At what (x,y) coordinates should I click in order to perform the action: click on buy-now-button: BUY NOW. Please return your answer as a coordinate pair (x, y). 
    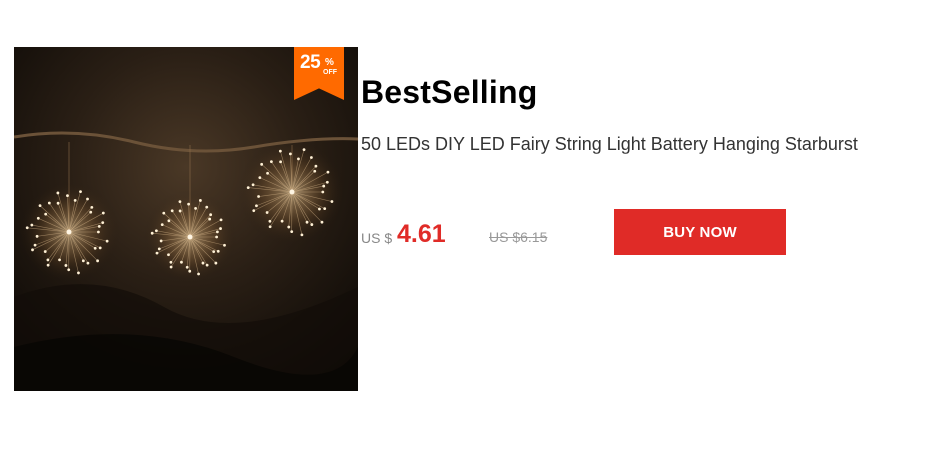
    Looking at the image, I should click on (700, 232).